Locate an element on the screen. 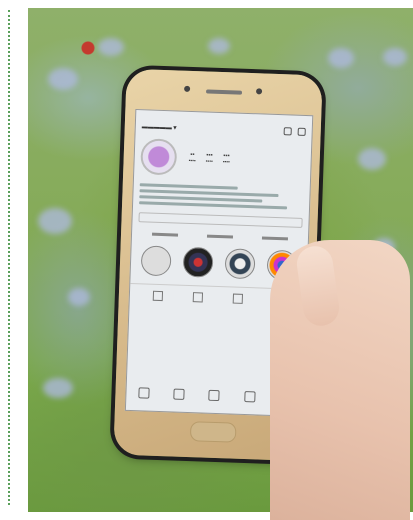 This screenshot has width=413, height=520. stat-posts: ▪▪ ▪▪▪▪ is located at coordinates (192, 158).